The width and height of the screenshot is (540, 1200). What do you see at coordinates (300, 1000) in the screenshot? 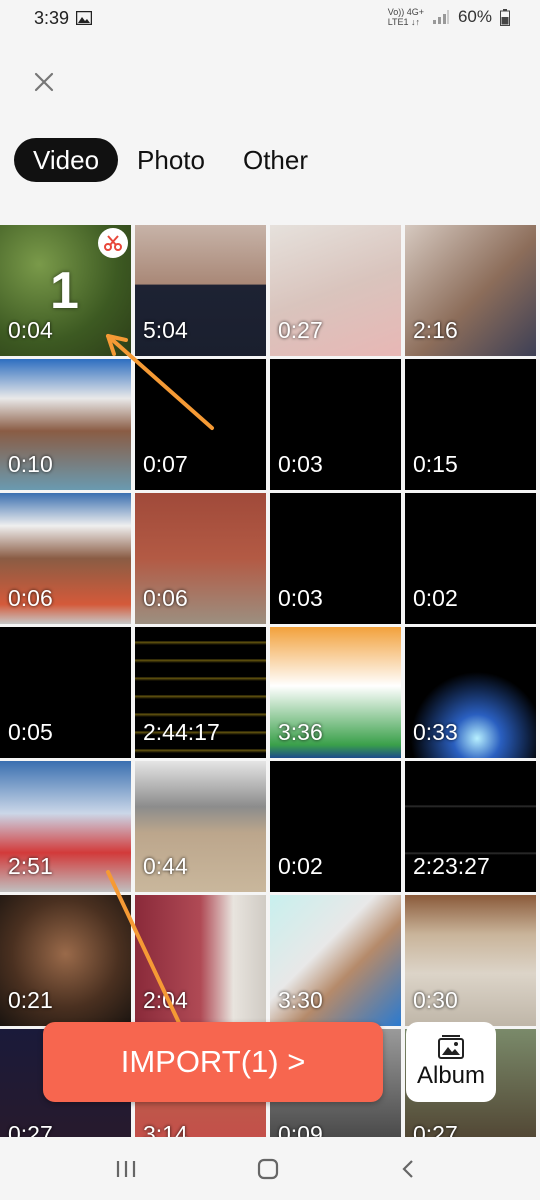
I see `video-duration: 3:30` at bounding box center [300, 1000].